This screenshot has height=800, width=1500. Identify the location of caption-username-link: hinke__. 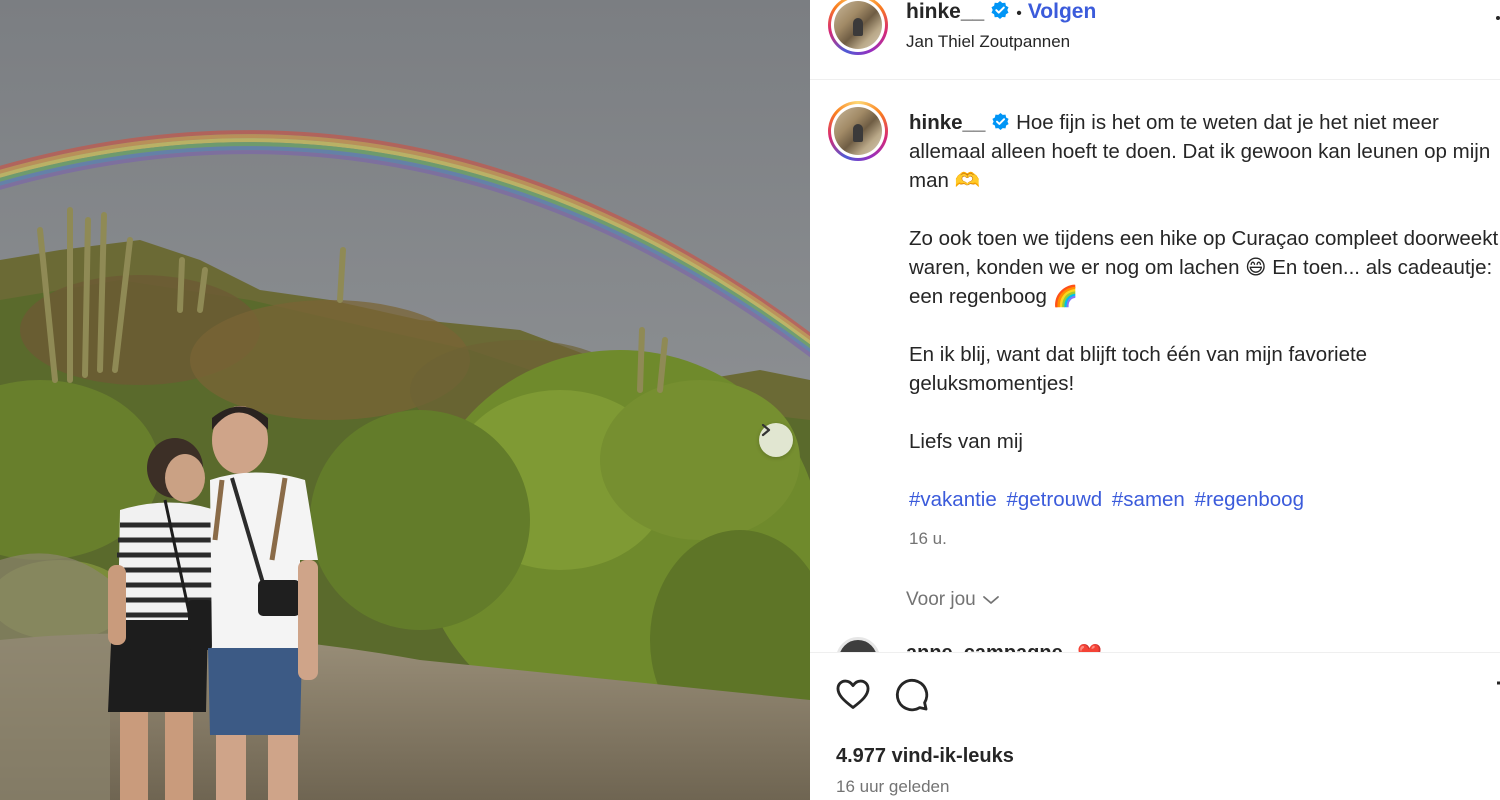
(947, 122).